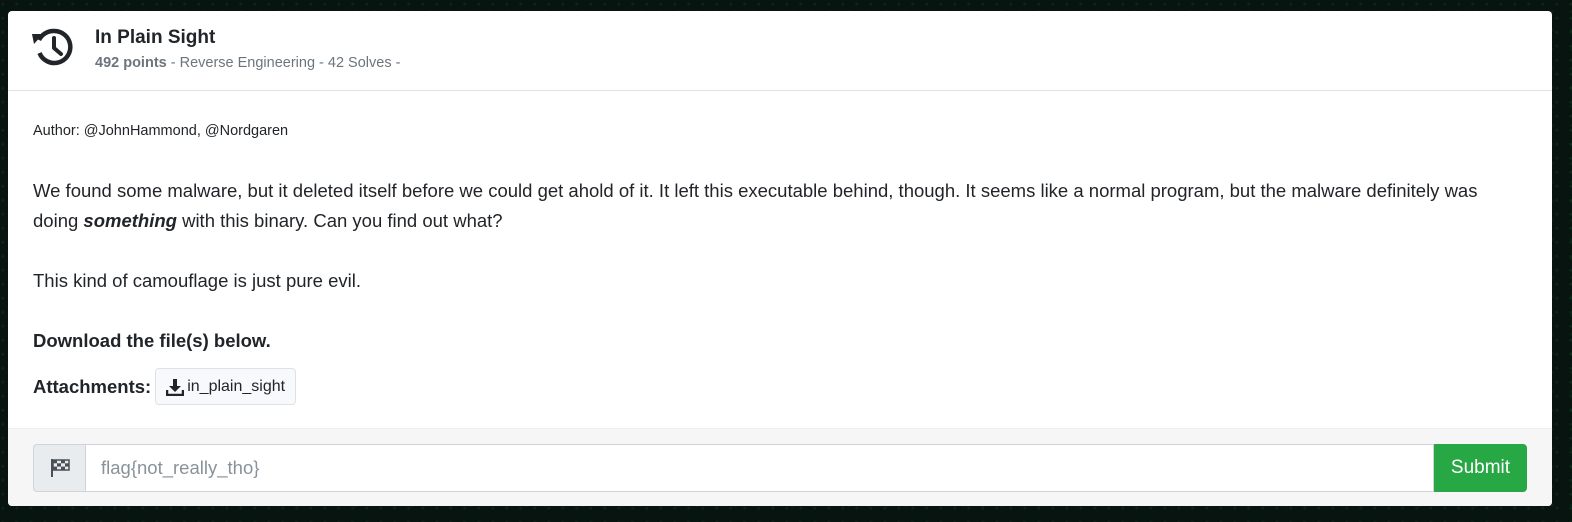 Image resolution: width=1572 pixels, height=522 pixels. Describe the element at coordinates (155, 37) in the screenshot. I see `challenge-title: In Plain Sight` at that location.